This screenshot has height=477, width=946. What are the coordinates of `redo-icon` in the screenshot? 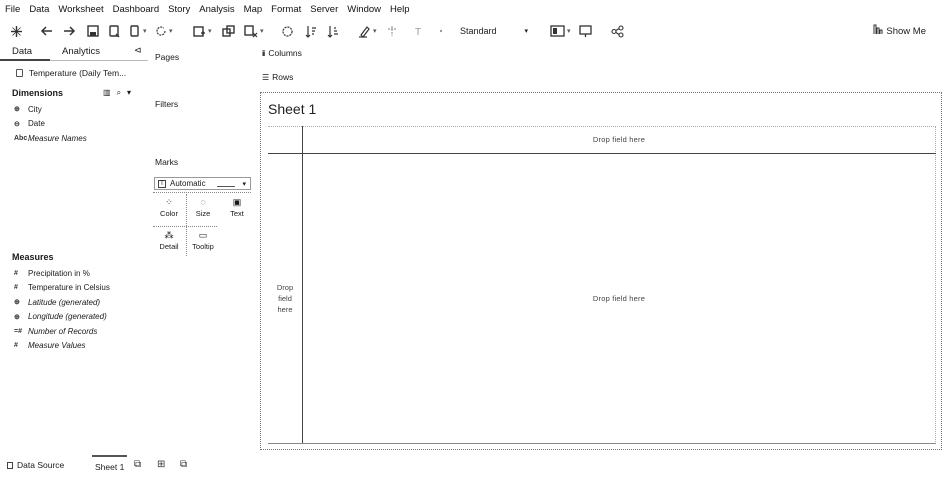 It's located at (69, 31).